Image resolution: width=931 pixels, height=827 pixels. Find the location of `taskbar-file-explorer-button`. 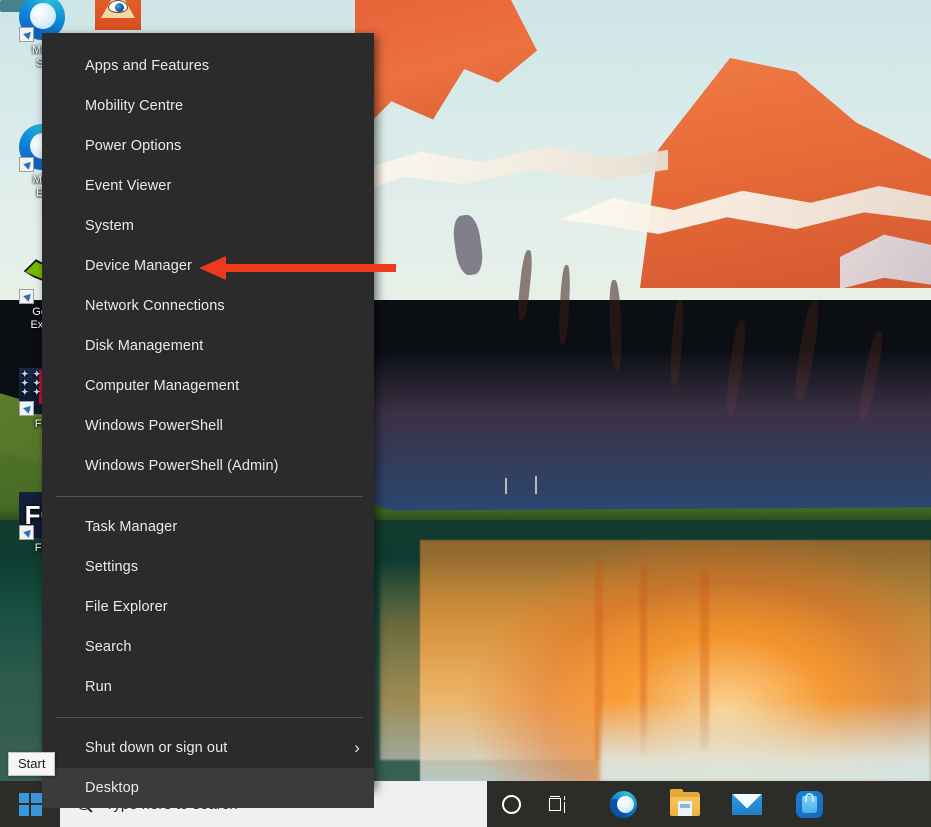

taskbar-file-explorer-button is located at coordinates (685, 804).